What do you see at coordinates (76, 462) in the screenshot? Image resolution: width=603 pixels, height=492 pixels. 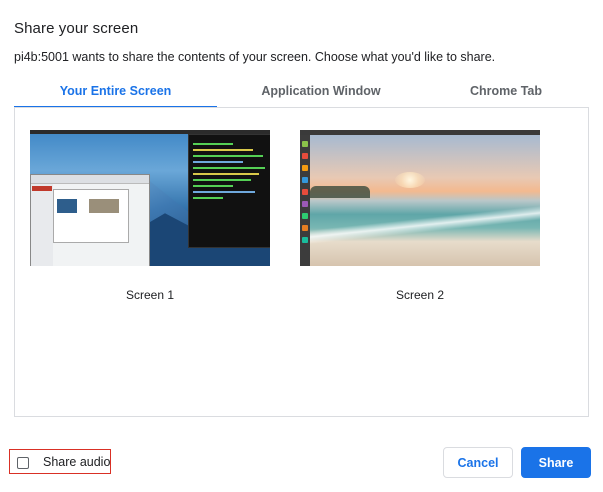 I see `share-audio-label: Share audio` at bounding box center [76, 462].